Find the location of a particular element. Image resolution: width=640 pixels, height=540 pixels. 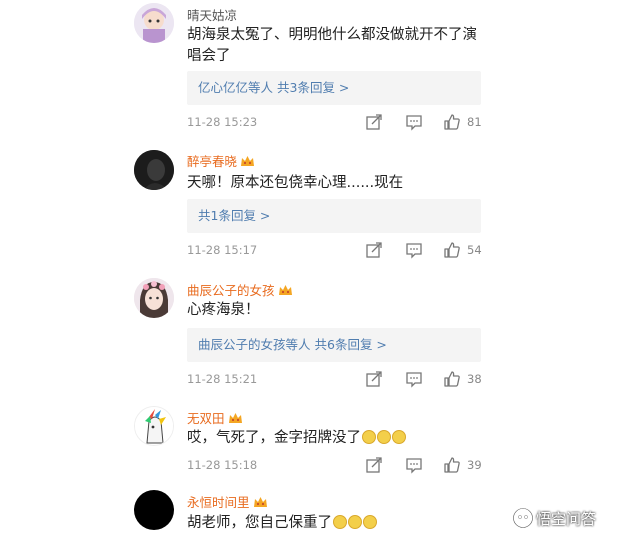

reply-preview: 曲辰公子的女孩等人 共6条回复 > is located at coordinates (334, 345).